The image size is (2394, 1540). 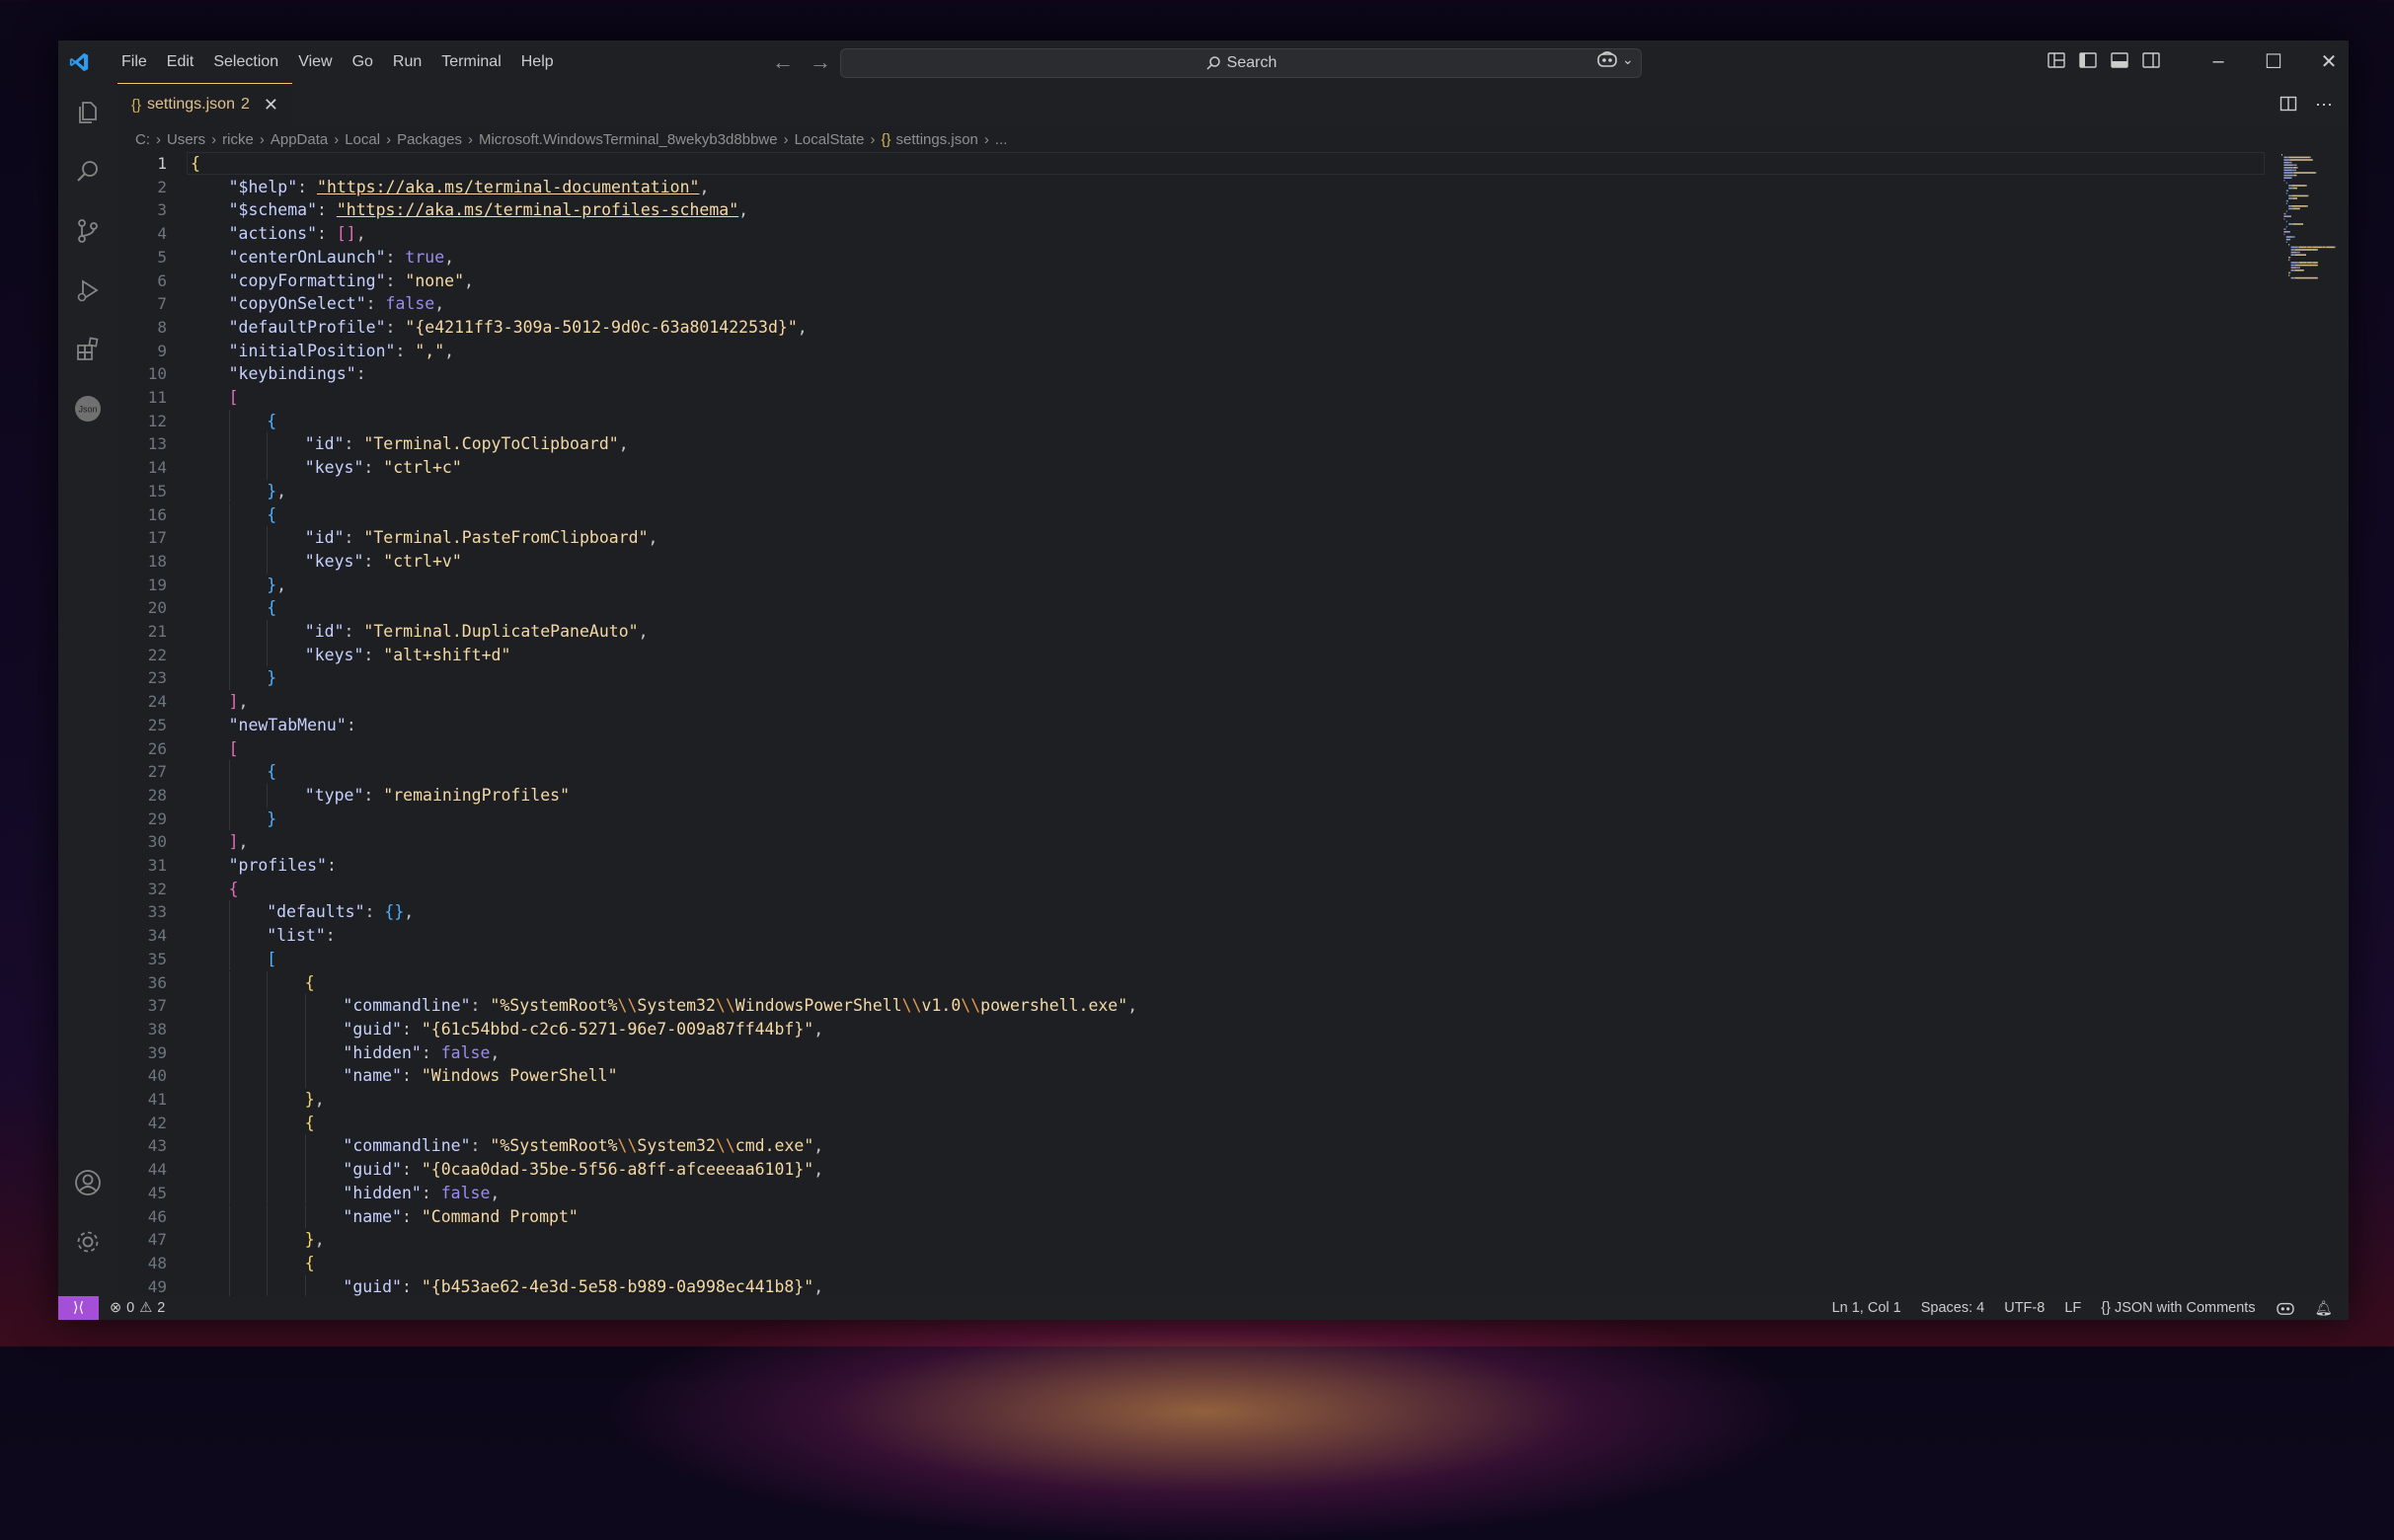 What do you see at coordinates (1953, 1308) in the screenshot?
I see `indentation: Spaces: 4` at bounding box center [1953, 1308].